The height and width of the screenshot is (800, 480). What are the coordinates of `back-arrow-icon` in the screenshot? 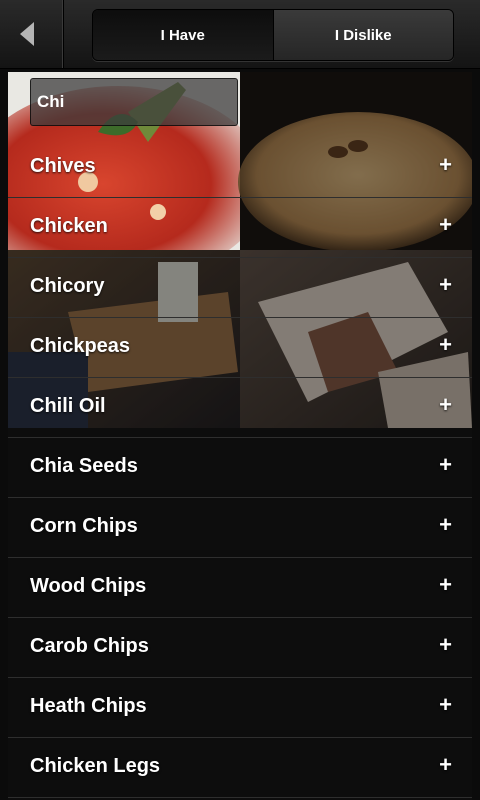 It's located at (27, 34).